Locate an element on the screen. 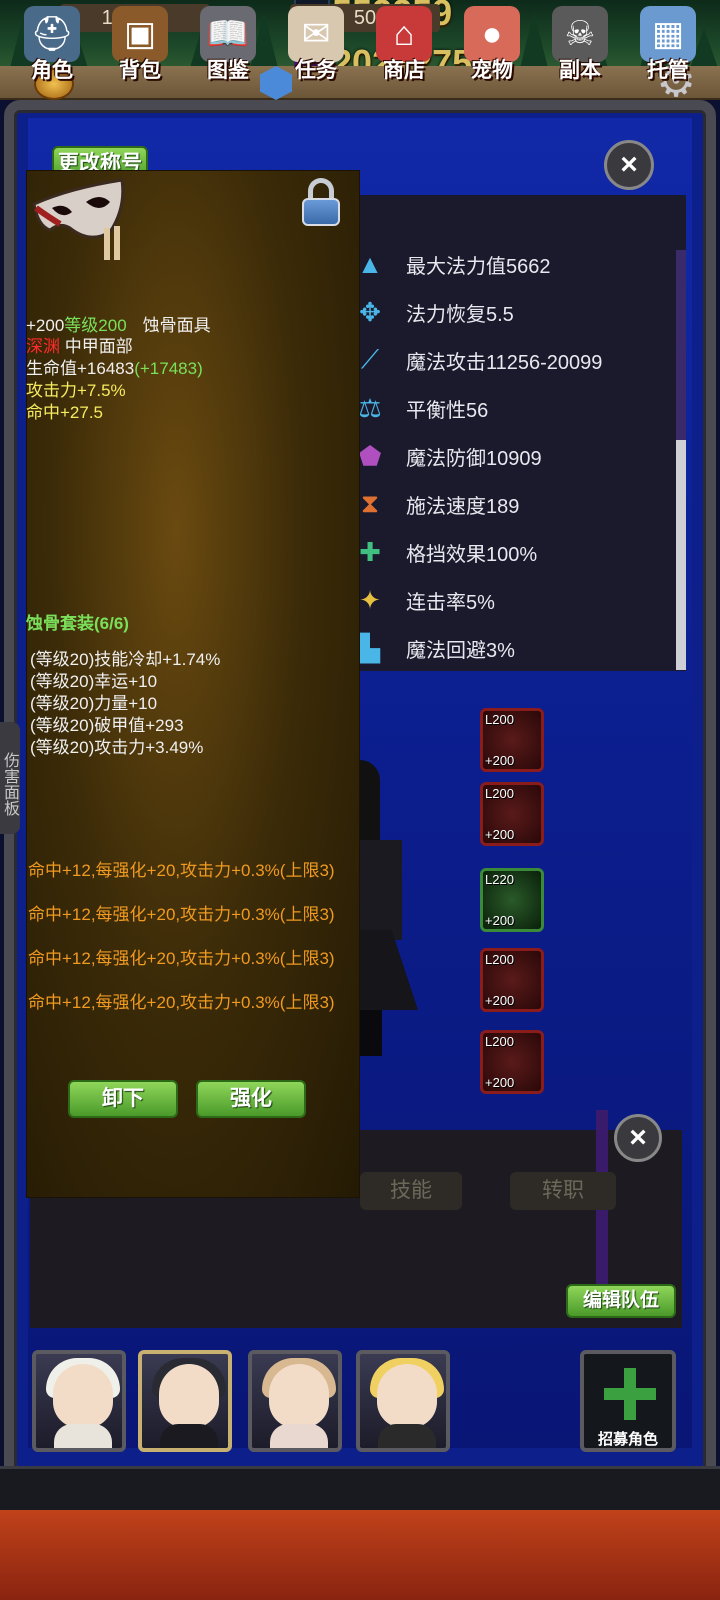 This screenshot has height=1600, width=720. nav-shop: ⌂ 商店 is located at coordinates (404, 48).